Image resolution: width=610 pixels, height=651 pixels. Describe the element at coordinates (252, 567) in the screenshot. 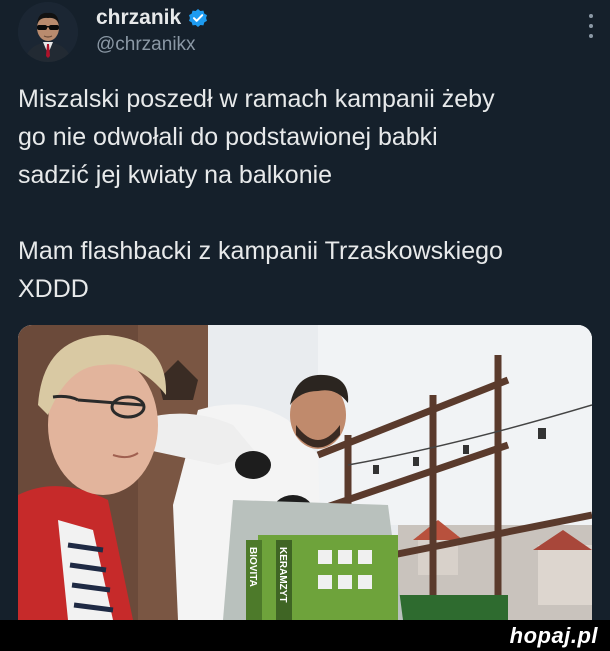

I see `bag-label: BIOVITA` at that location.